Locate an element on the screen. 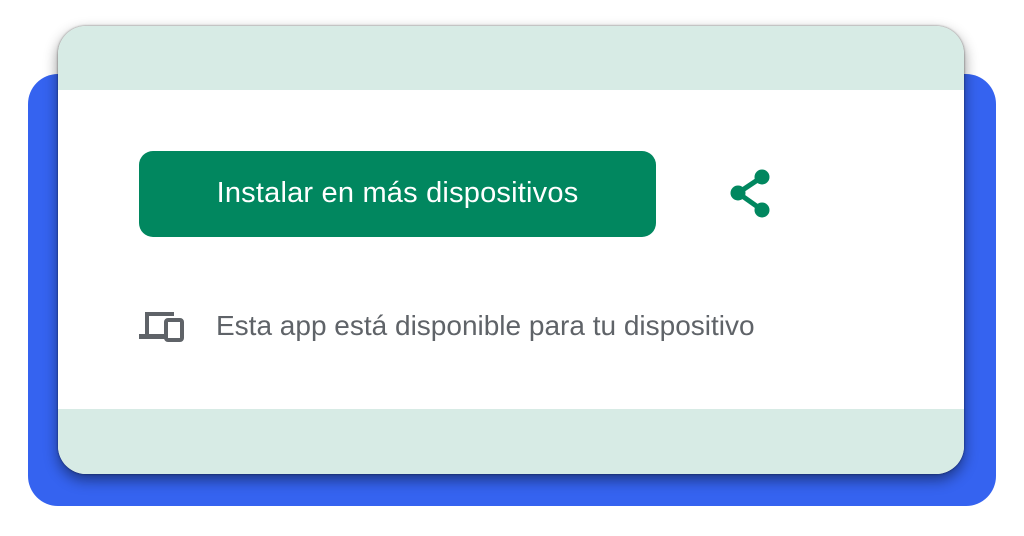 The image size is (1024, 536). card-header-band is located at coordinates (511, 58).